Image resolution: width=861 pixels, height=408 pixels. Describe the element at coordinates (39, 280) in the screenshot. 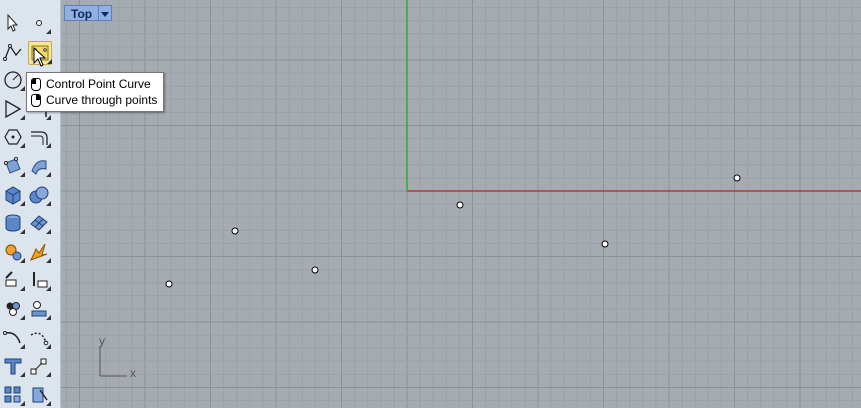

I see `trim-icon` at that location.